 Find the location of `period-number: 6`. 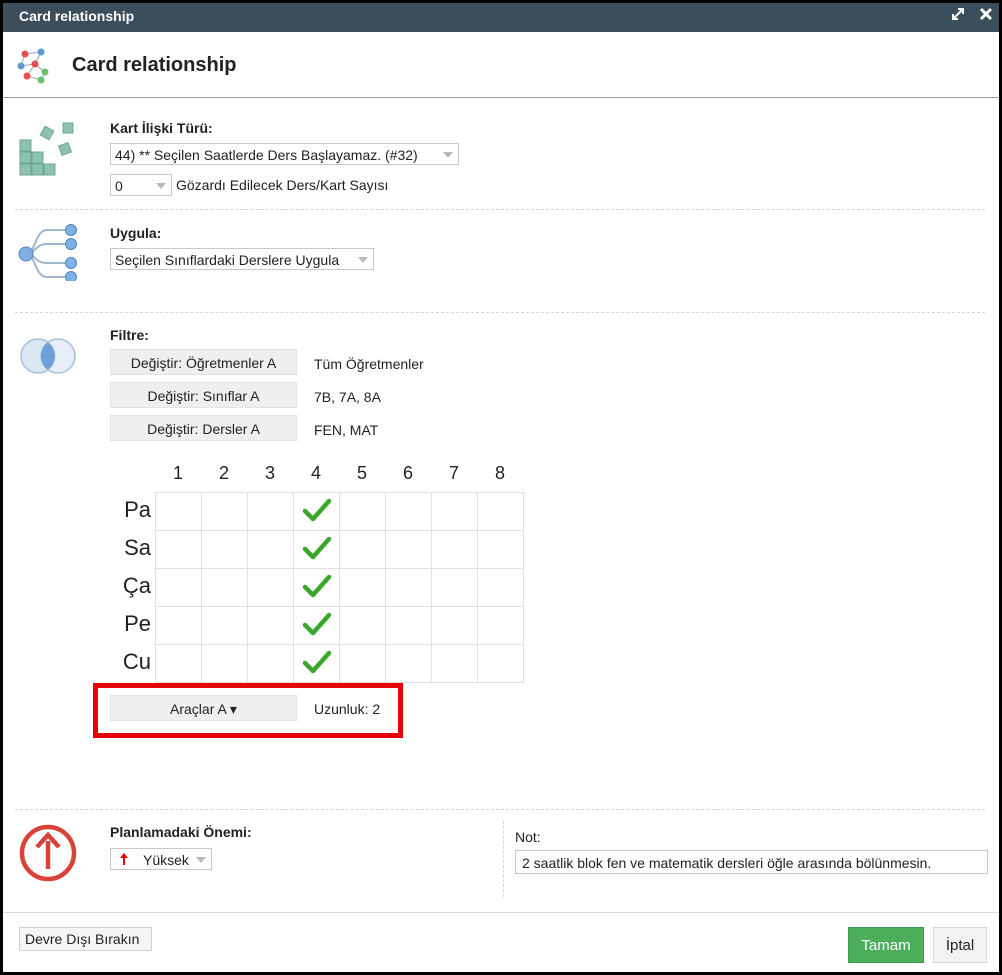

period-number: 6 is located at coordinates (407, 473).